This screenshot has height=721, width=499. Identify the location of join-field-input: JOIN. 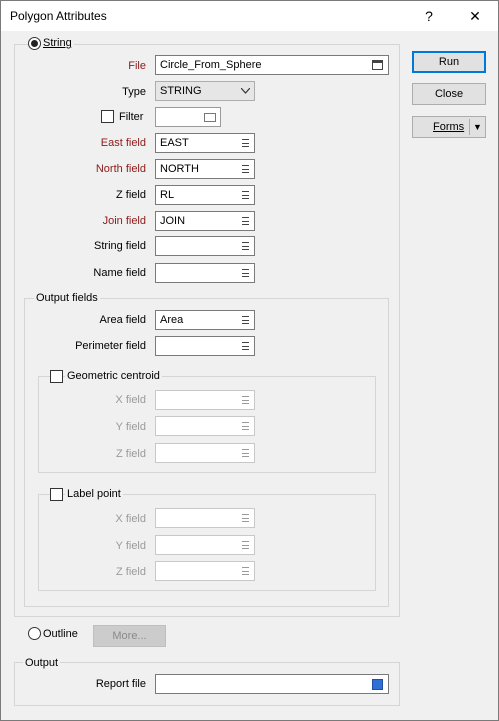
(205, 221).